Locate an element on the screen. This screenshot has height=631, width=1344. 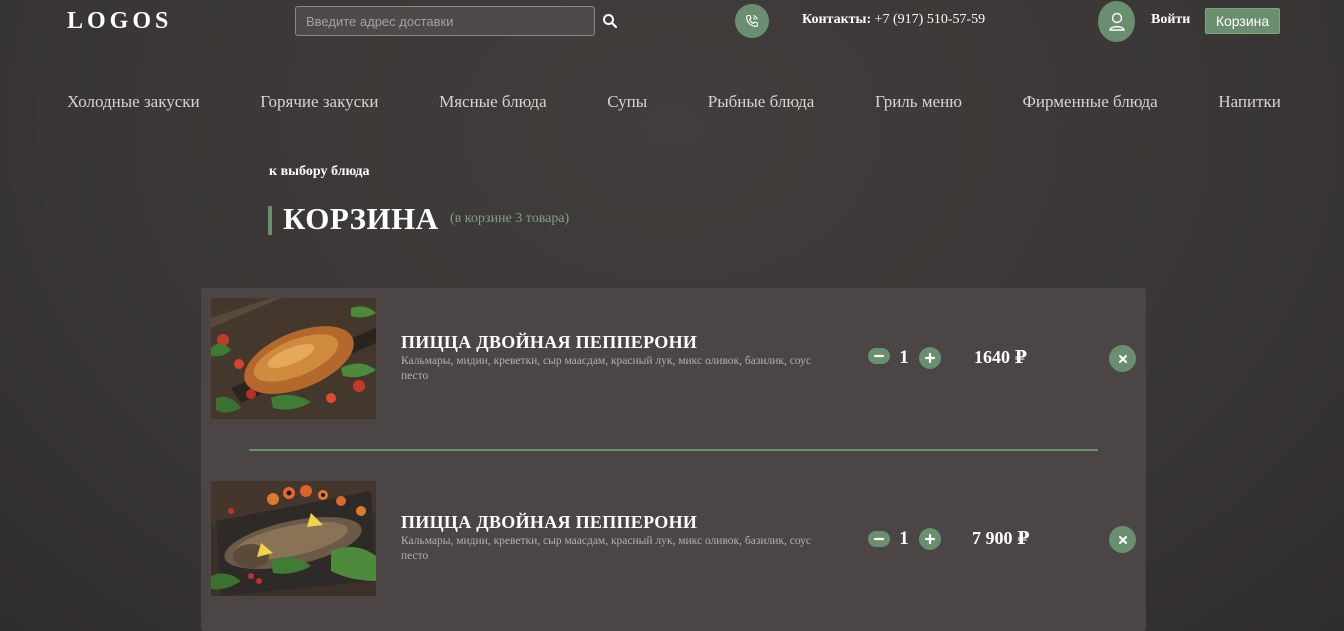
contacts-phone: +7 (917) 510-57-59 is located at coordinates (930, 19).